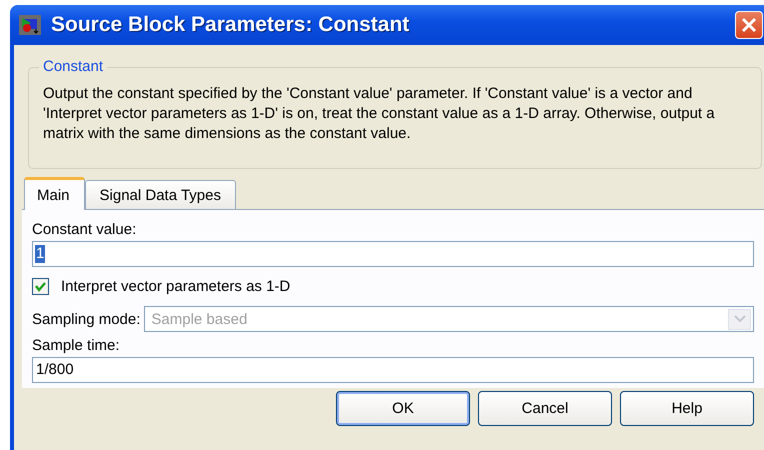 The width and height of the screenshot is (764, 450). Describe the element at coordinates (40, 286) in the screenshot. I see `checkbox` at that location.